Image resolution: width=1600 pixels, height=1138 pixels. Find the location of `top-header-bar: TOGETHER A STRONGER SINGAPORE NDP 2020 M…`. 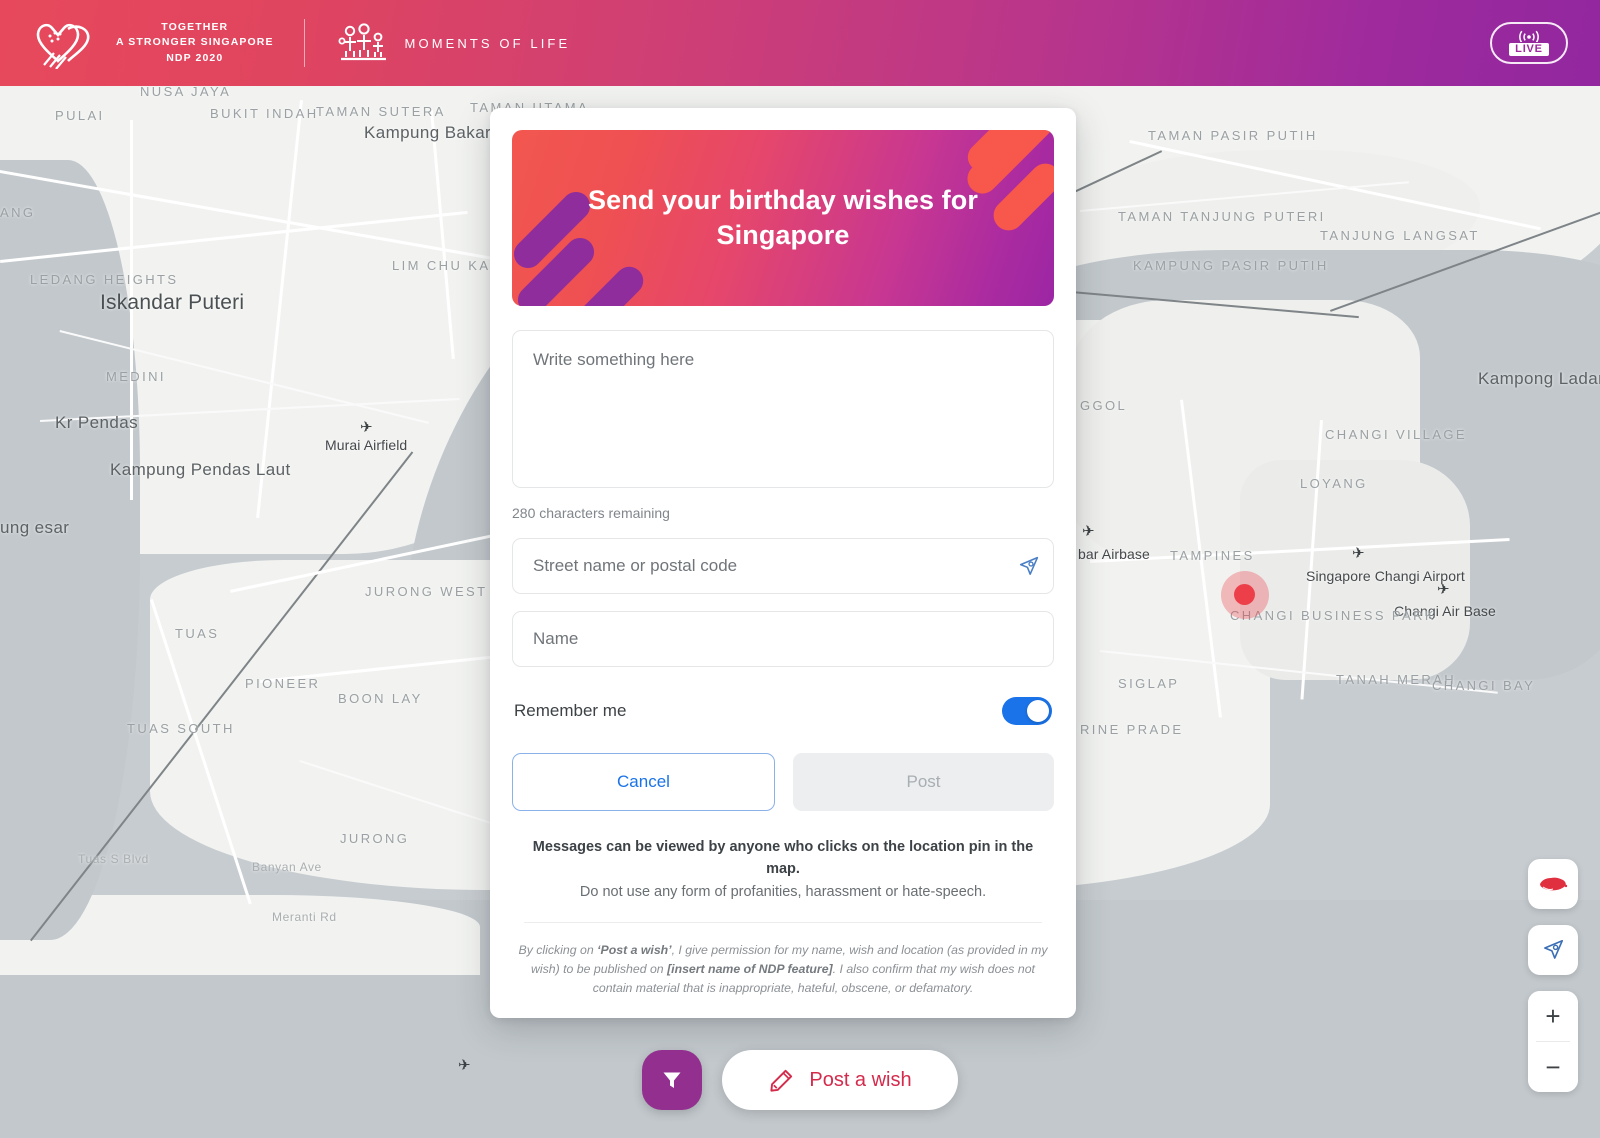

top-header-bar: TOGETHER A STRONGER SINGAPORE NDP 2020 M… is located at coordinates (800, 43).